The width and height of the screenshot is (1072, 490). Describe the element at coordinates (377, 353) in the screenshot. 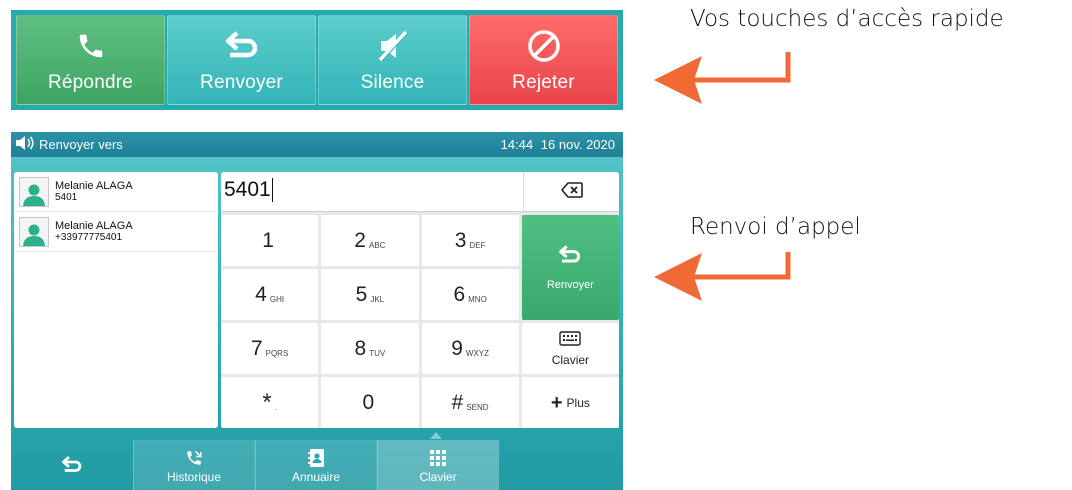

I see `key-letters: TUV` at that location.